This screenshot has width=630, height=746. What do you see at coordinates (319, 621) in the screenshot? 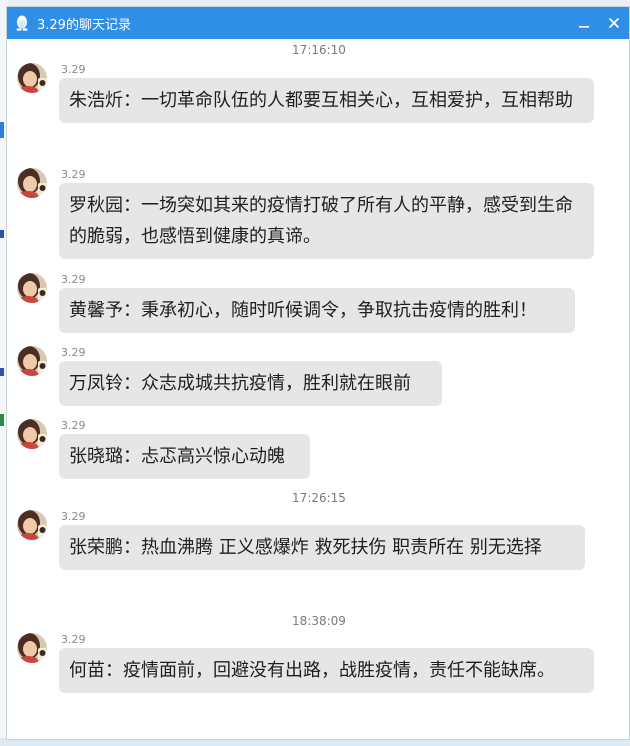
I see `timestamp: 18:38:09` at bounding box center [319, 621].